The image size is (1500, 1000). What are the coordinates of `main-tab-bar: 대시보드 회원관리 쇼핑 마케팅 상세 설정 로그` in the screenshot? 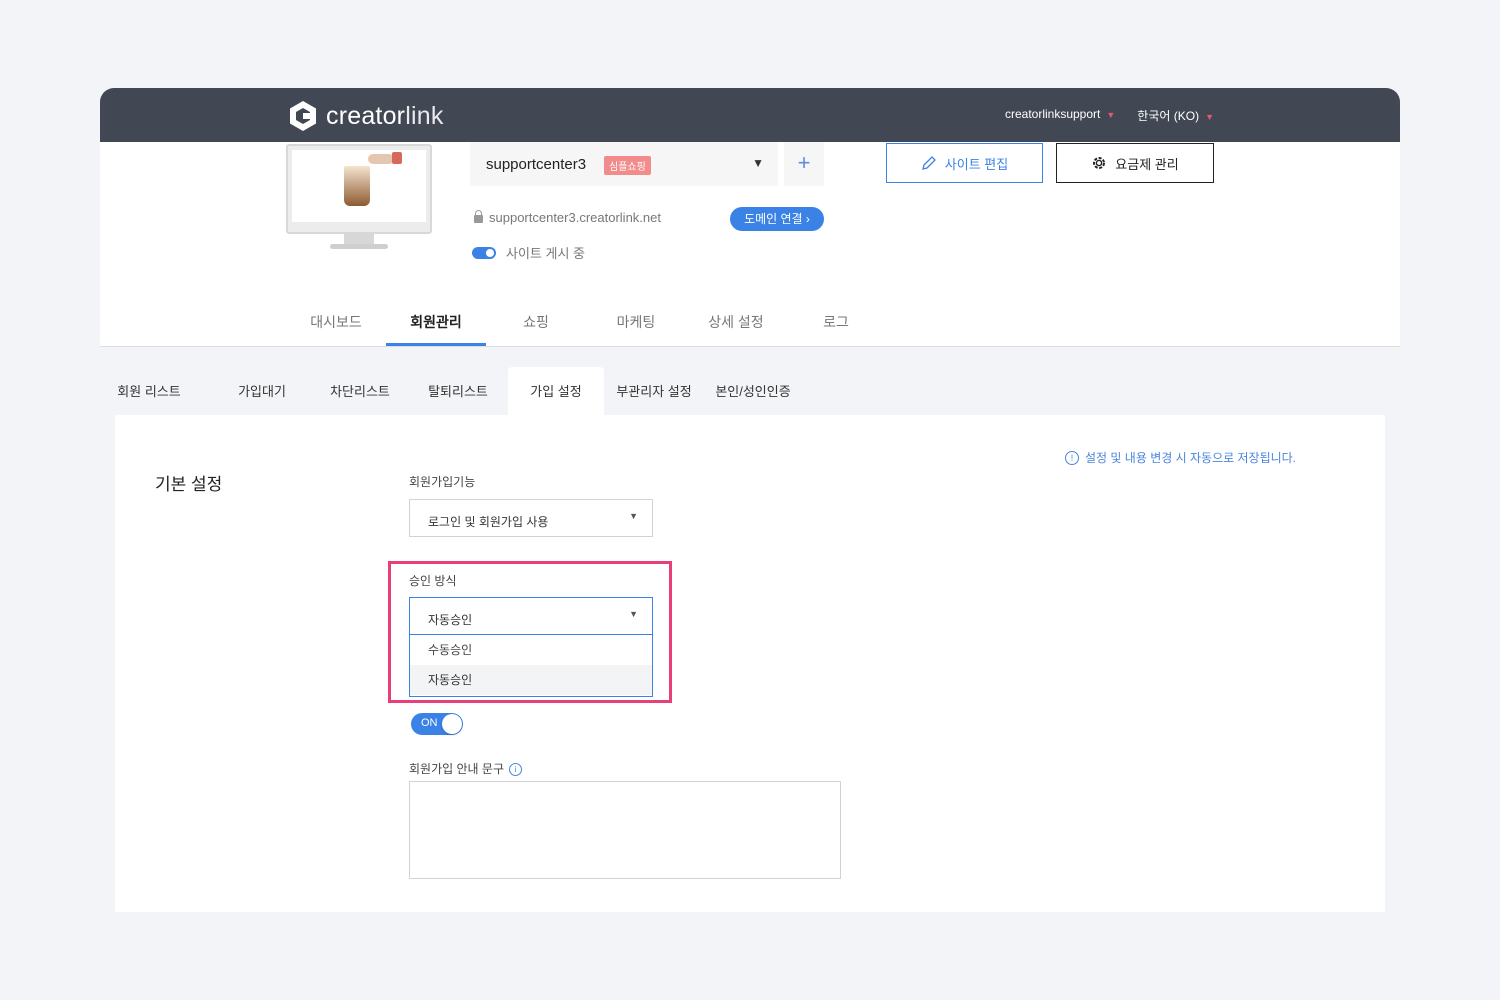 It's located at (750, 323).